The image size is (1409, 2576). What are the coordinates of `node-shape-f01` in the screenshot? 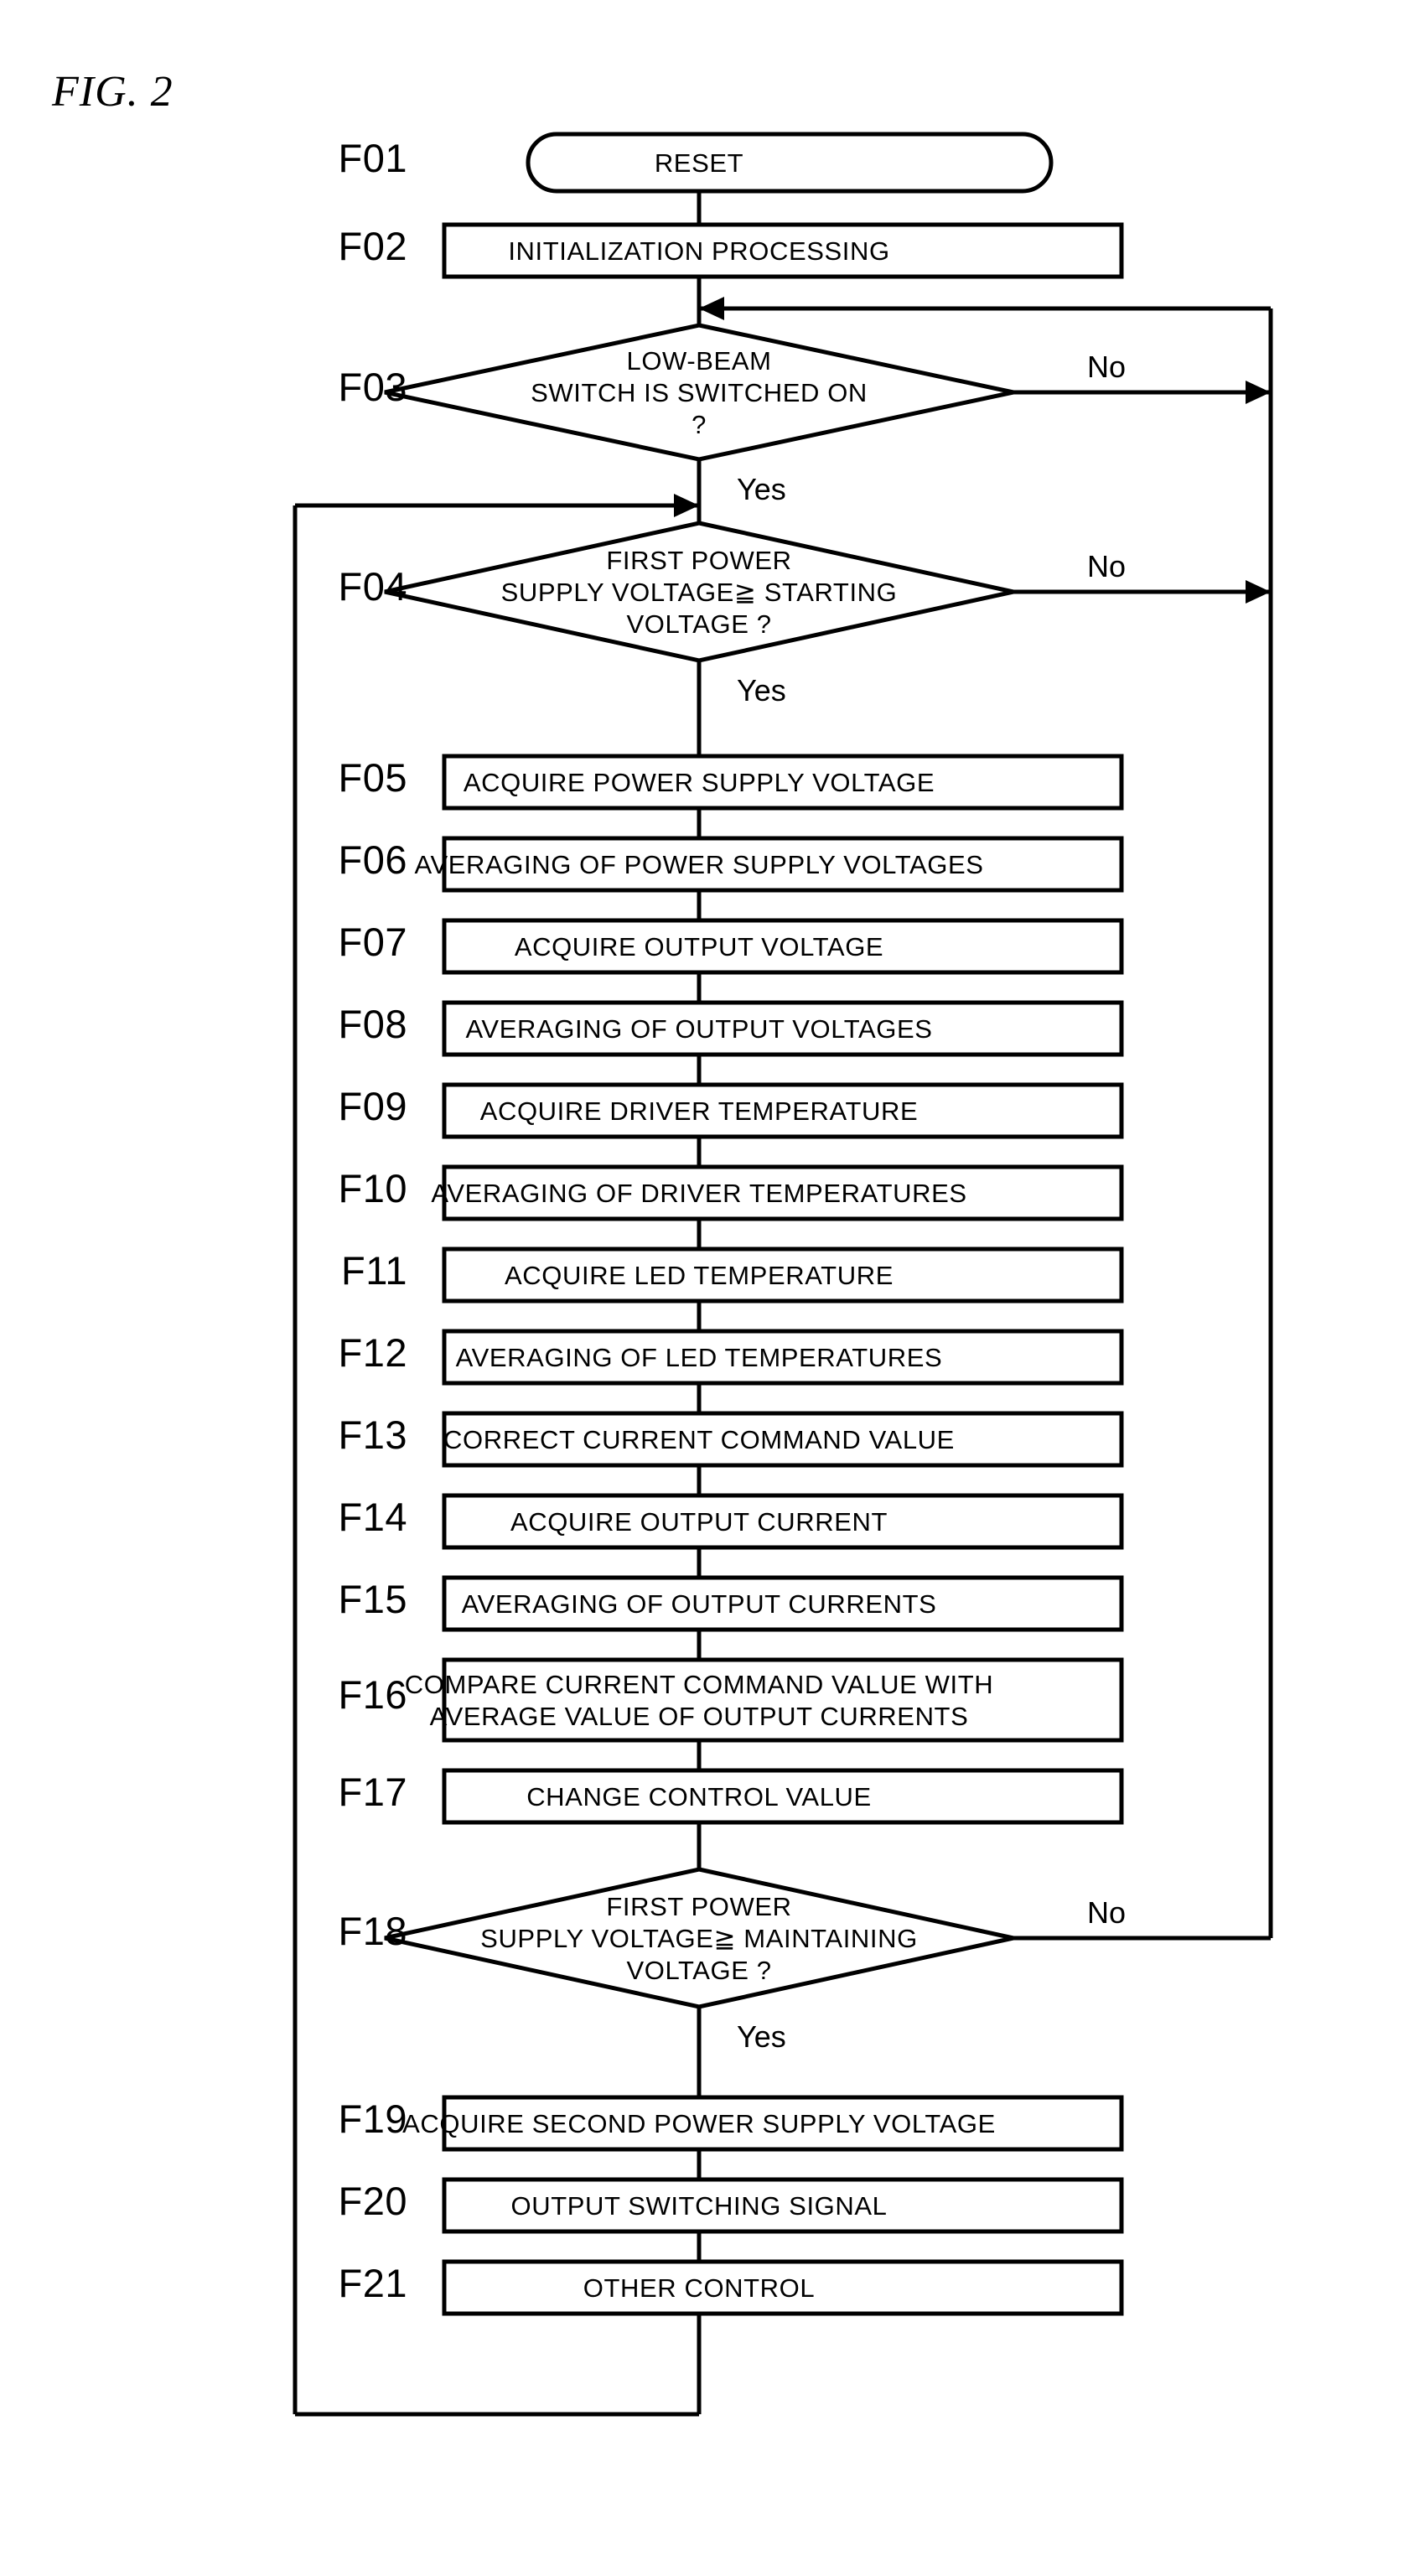 It's located at (790, 163).